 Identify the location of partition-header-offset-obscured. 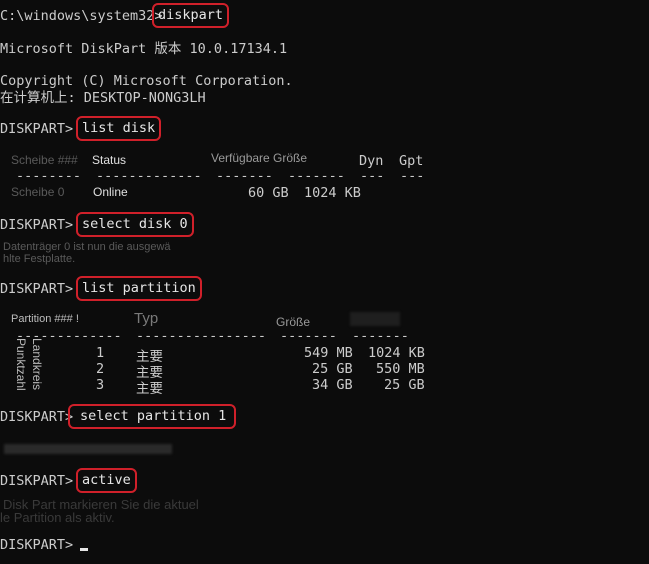
(375, 319).